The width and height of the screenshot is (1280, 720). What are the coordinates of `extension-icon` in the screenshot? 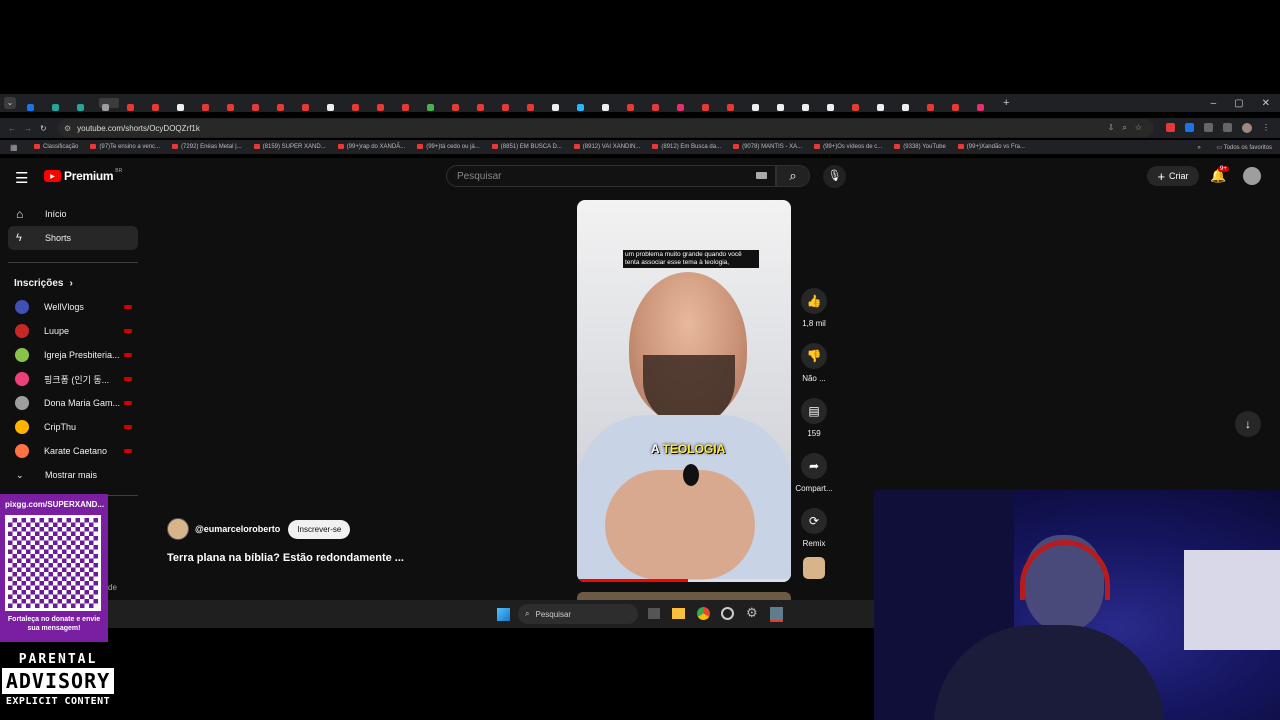 It's located at (1189, 127).